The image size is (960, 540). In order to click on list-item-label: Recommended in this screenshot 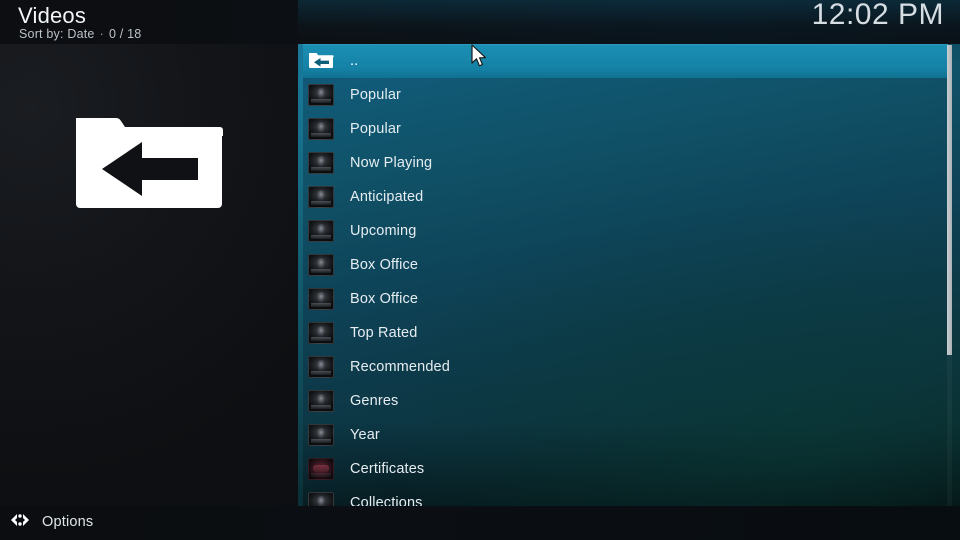, I will do `click(400, 367)`.